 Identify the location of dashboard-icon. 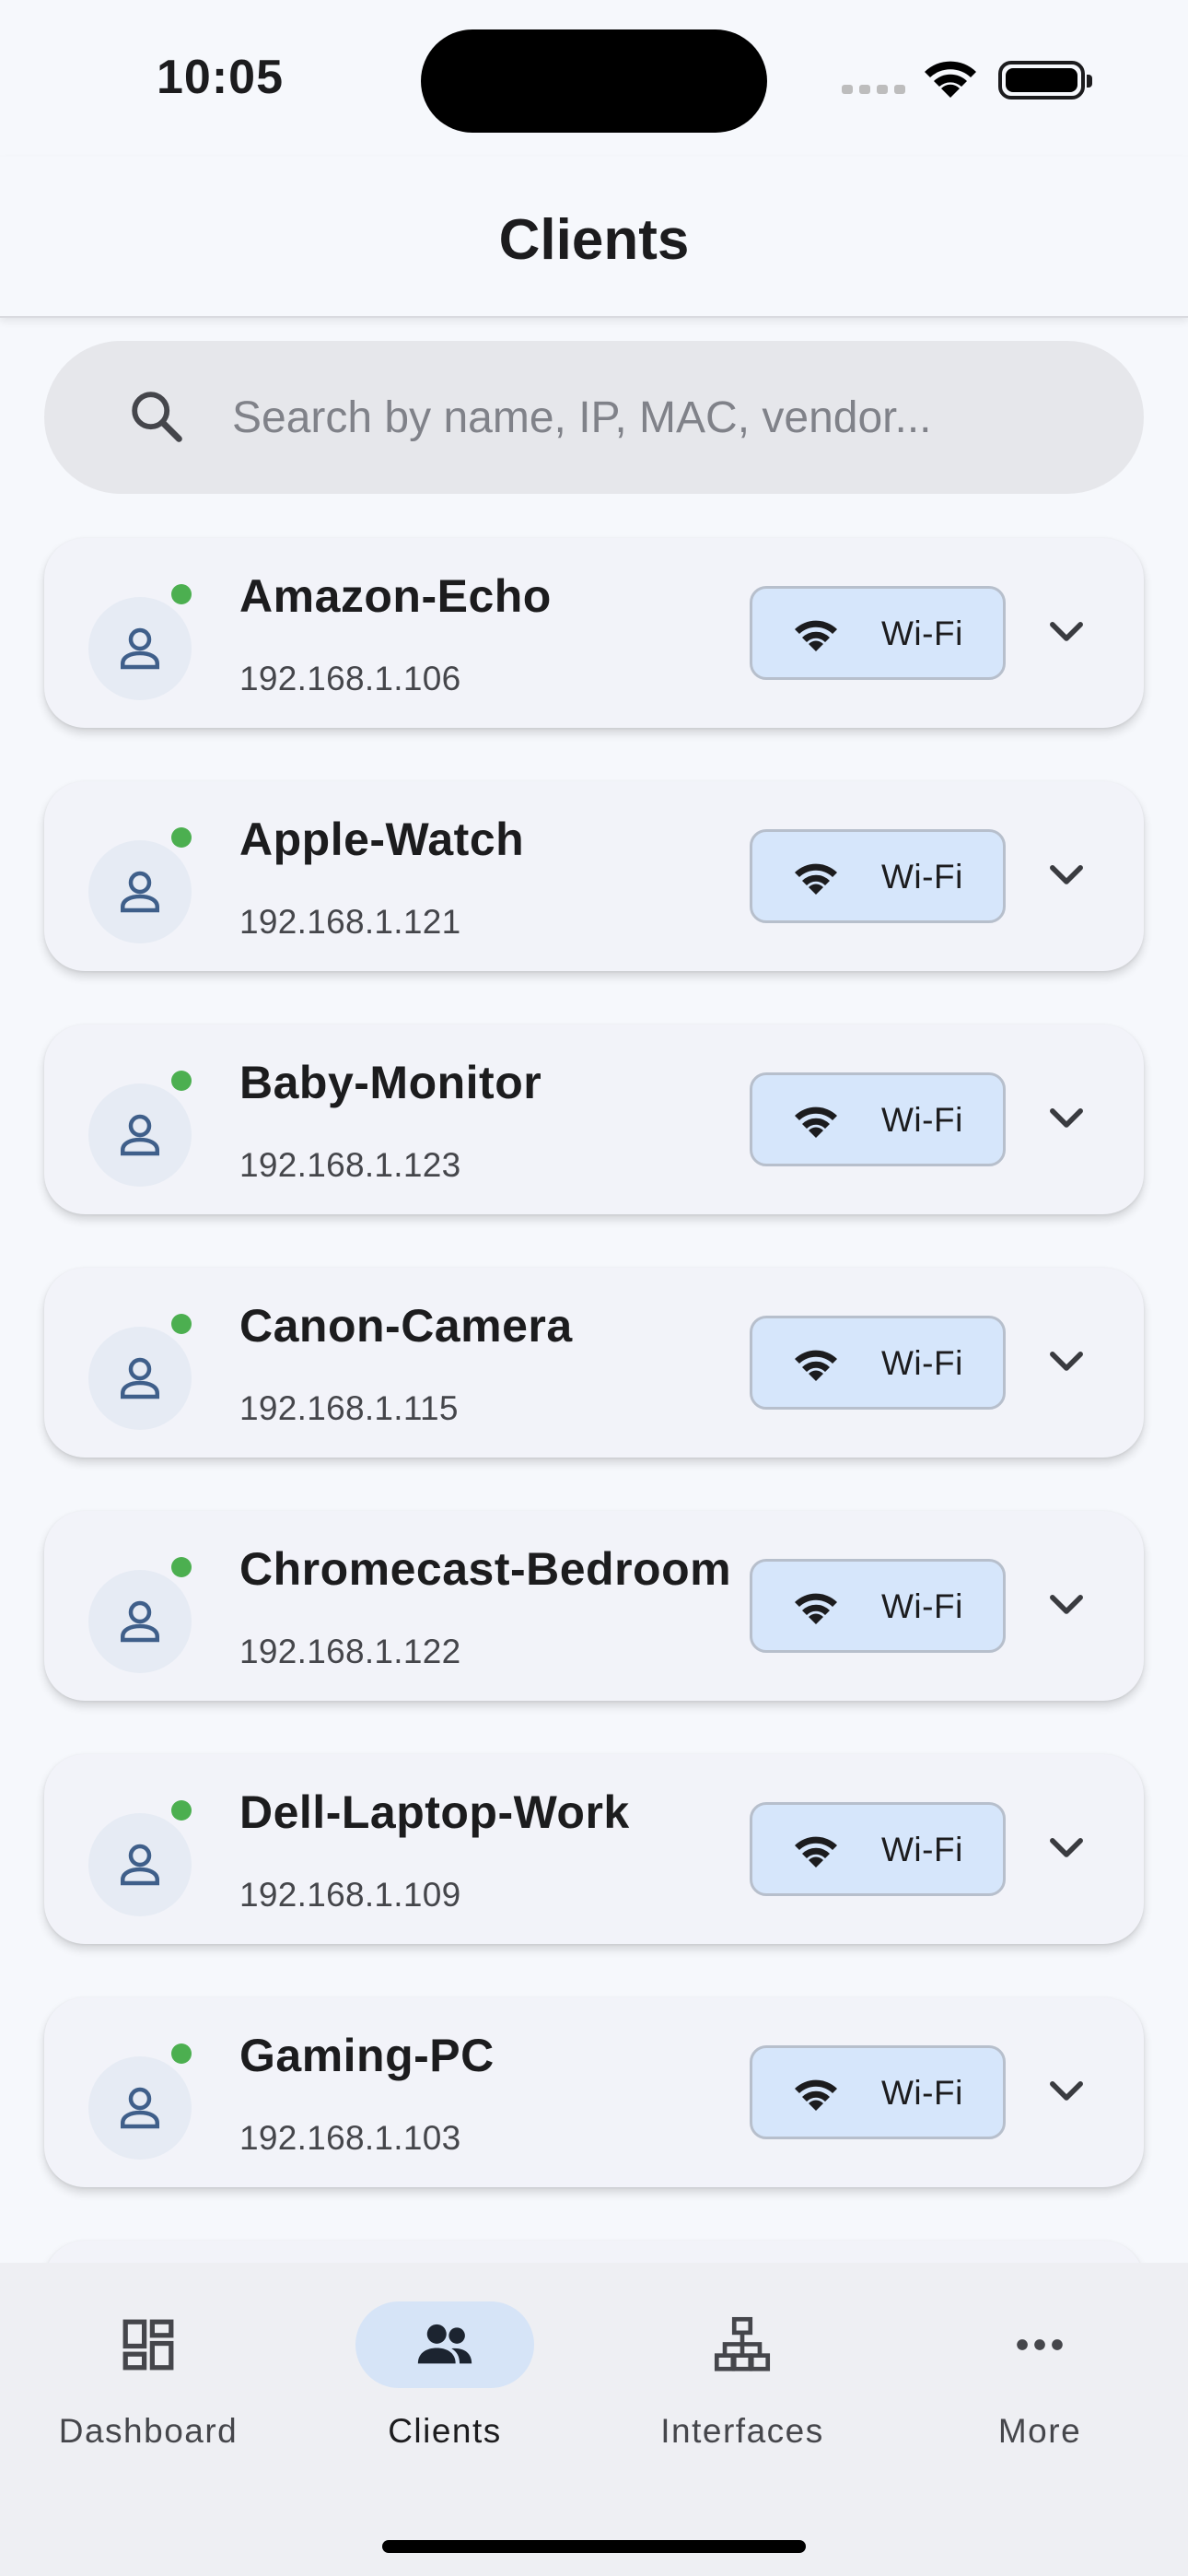
(148, 2345).